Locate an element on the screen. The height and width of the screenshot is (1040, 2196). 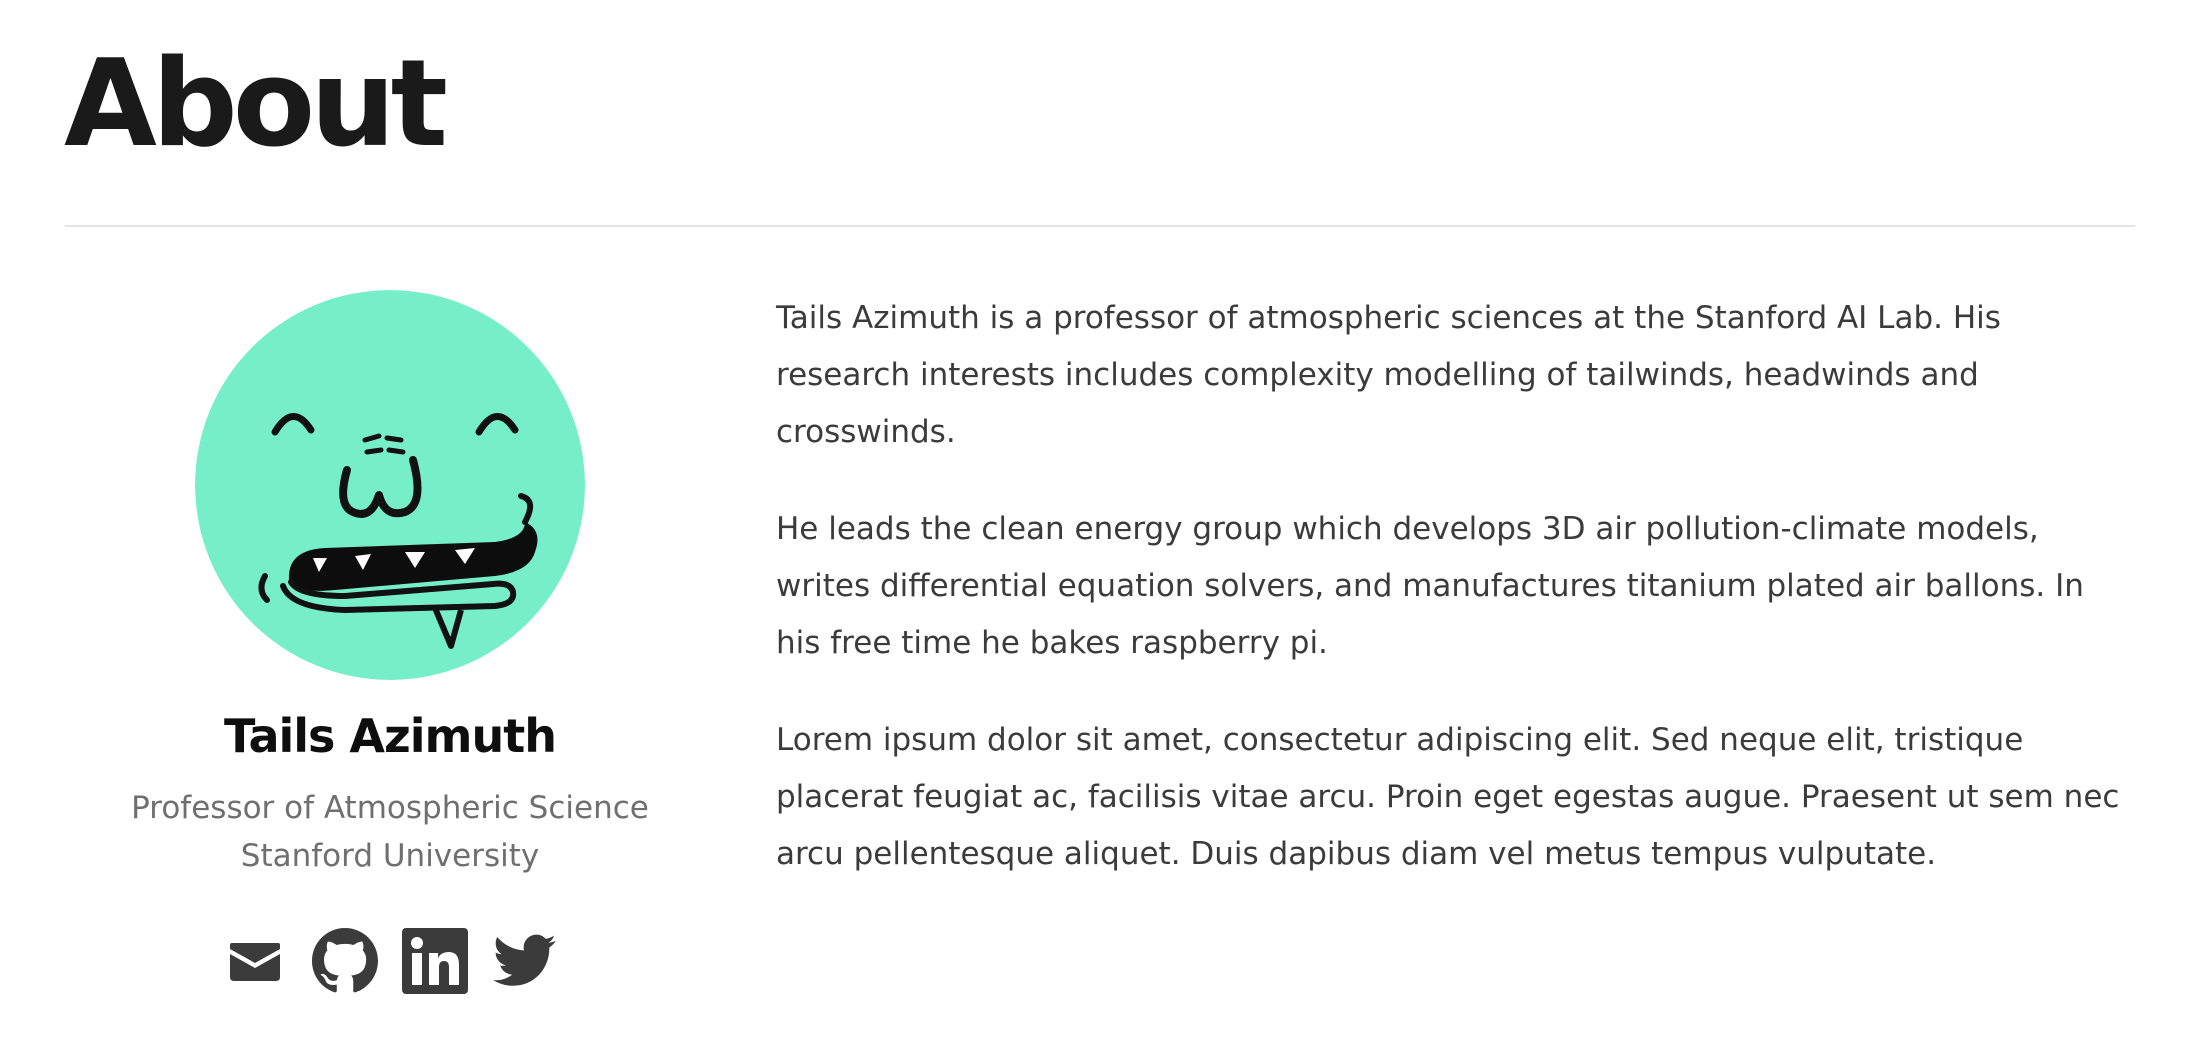
avatar is located at coordinates (390, 485).